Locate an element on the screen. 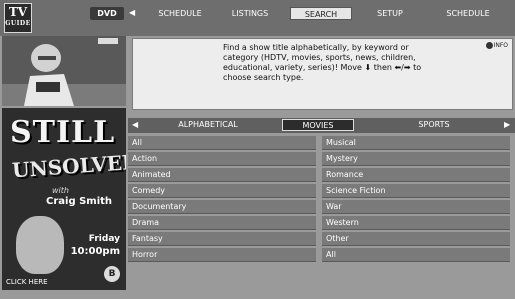 This screenshot has height=299, width=515. logo-line-2: GUIDE is located at coordinates (18, 23).